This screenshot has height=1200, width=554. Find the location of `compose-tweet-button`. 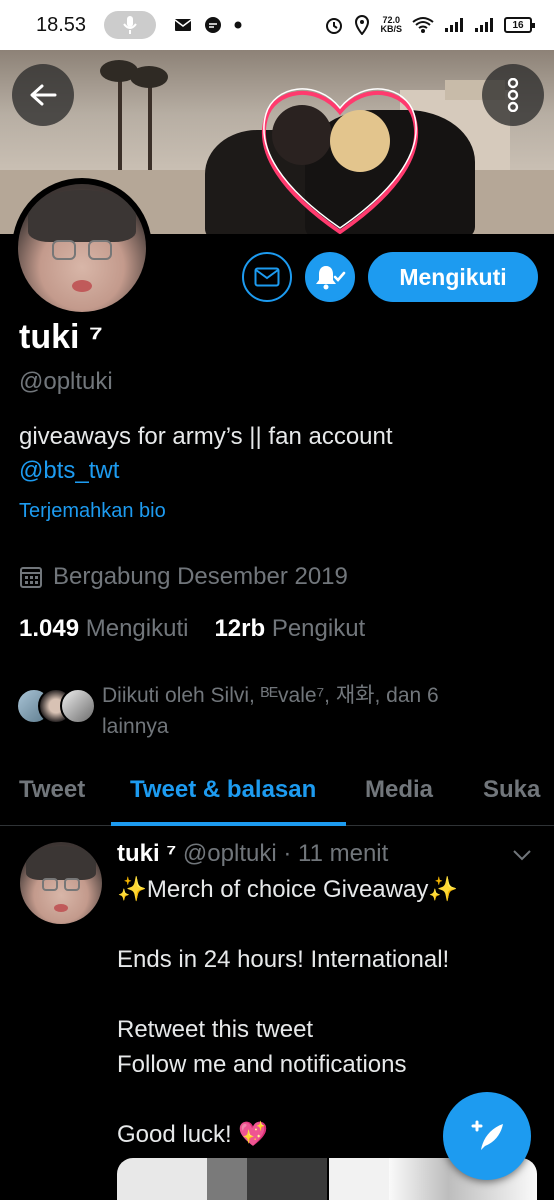

compose-tweet-button is located at coordinates (487, 1136).